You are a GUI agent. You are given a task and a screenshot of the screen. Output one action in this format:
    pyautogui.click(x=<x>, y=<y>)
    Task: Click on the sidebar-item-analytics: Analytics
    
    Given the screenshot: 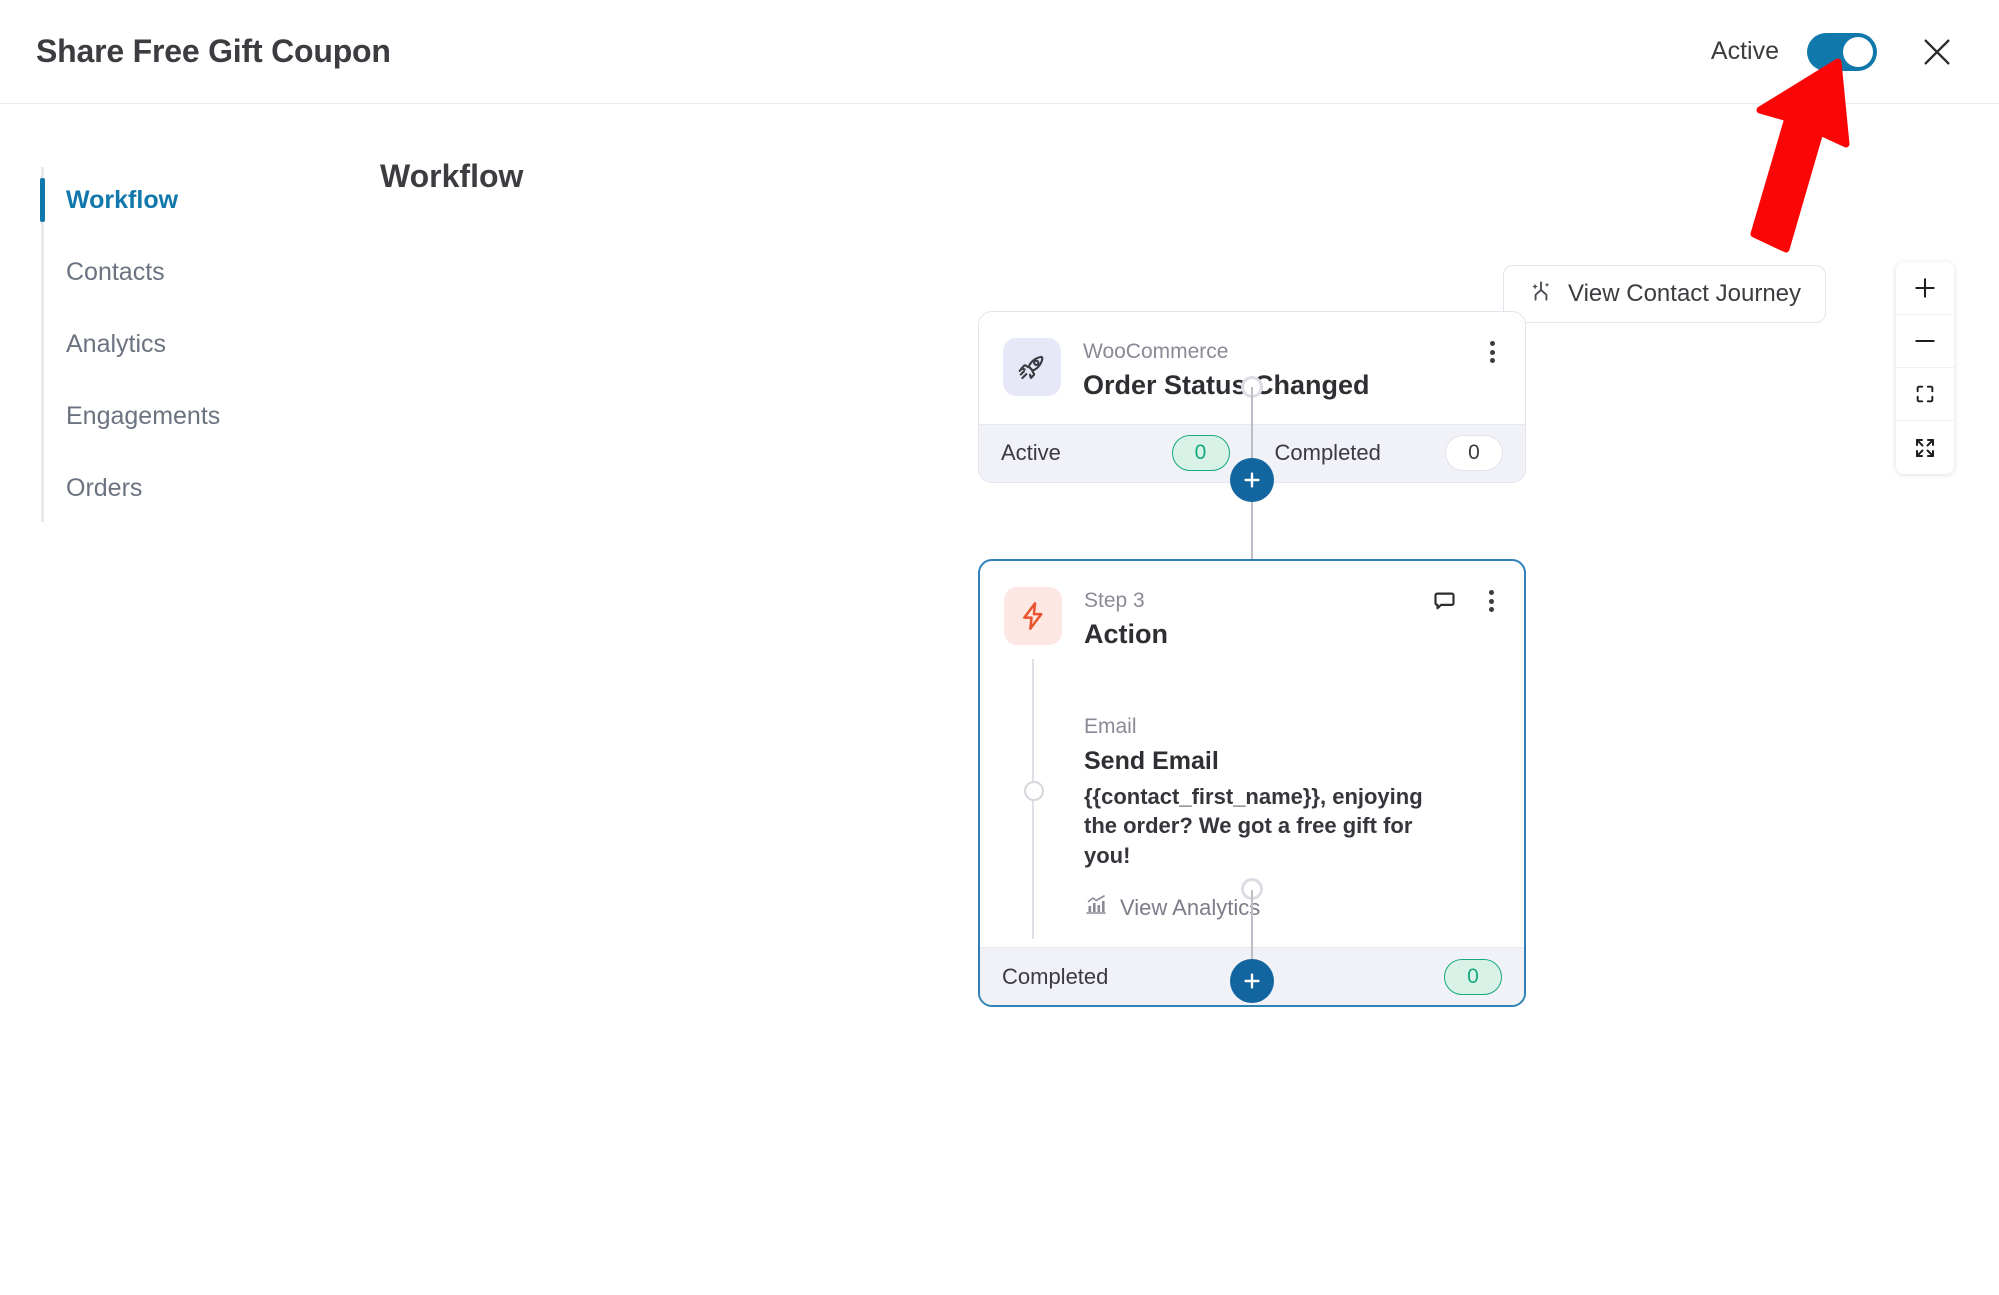 What is the action you would take?
    pyautogui.click(x=165, y=344)
    